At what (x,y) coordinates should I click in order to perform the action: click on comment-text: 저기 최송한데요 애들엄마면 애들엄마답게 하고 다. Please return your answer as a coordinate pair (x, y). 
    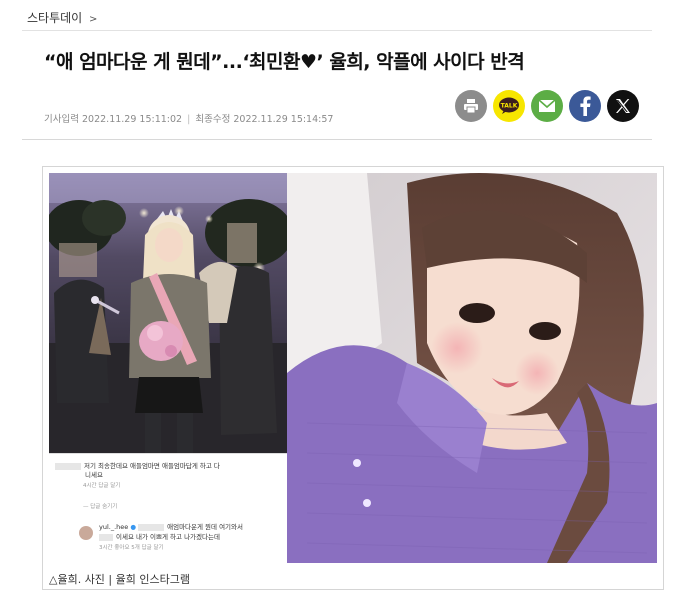
    Looking at the image, I should click on (152, 466).